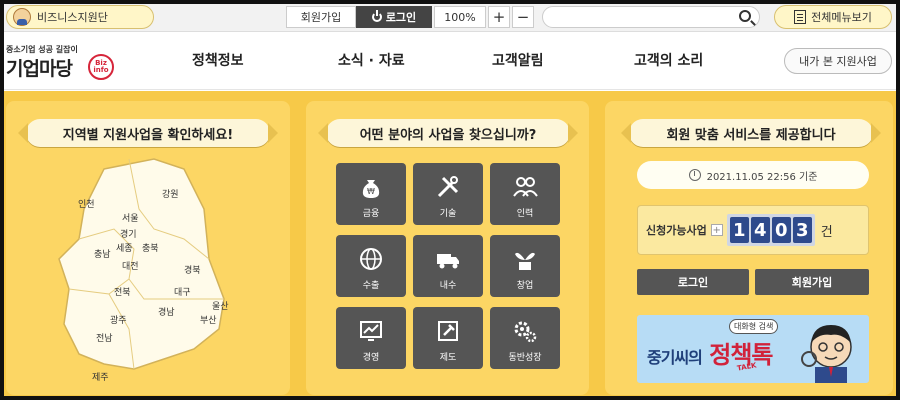 This screenshot has height=400, width=900. I want to click on category-label: 경영, so click(371, 358).